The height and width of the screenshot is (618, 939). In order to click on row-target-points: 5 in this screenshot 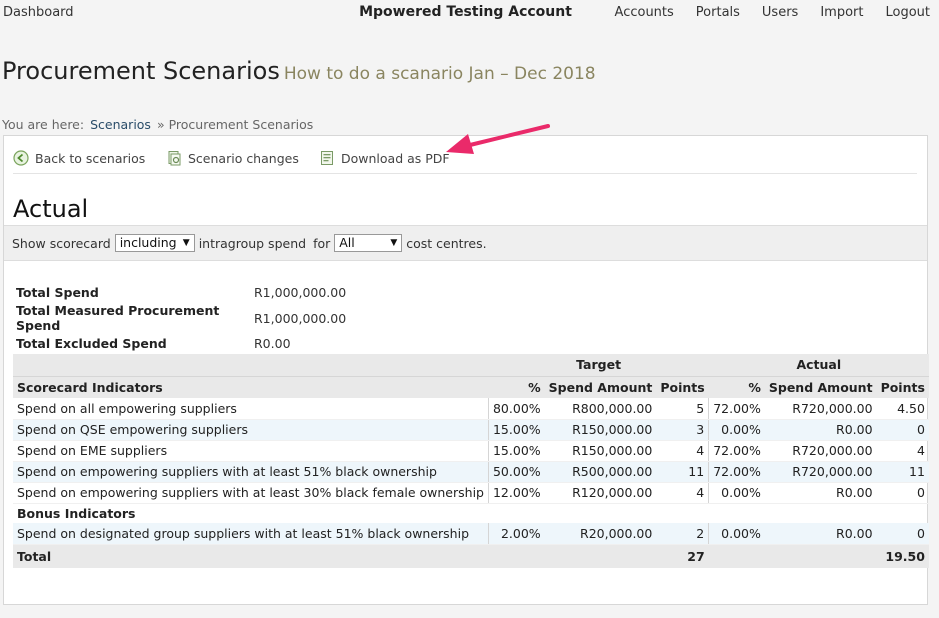, I will do `click(682, 409)`.